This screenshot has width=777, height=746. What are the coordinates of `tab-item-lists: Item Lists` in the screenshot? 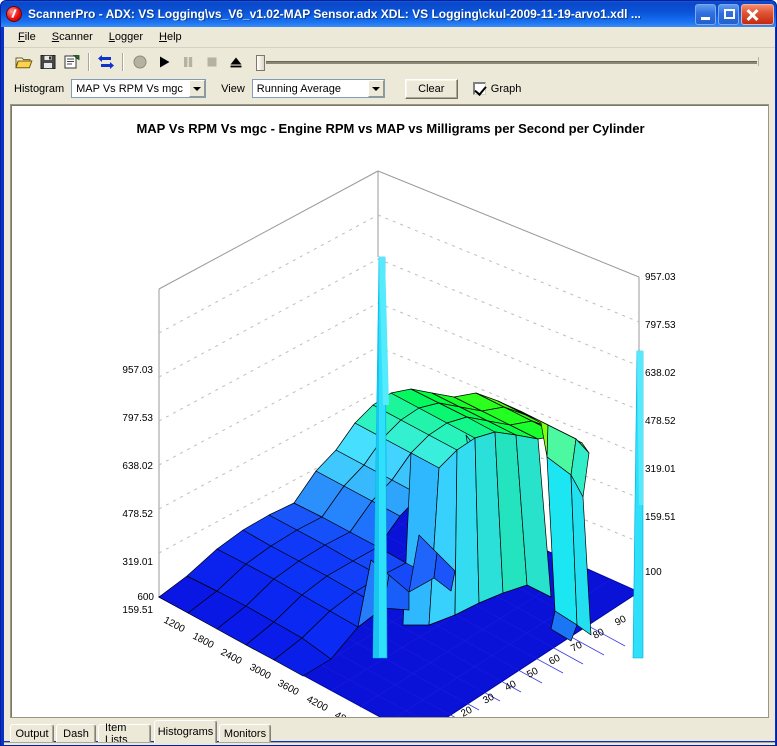 It's located at (124, 733).